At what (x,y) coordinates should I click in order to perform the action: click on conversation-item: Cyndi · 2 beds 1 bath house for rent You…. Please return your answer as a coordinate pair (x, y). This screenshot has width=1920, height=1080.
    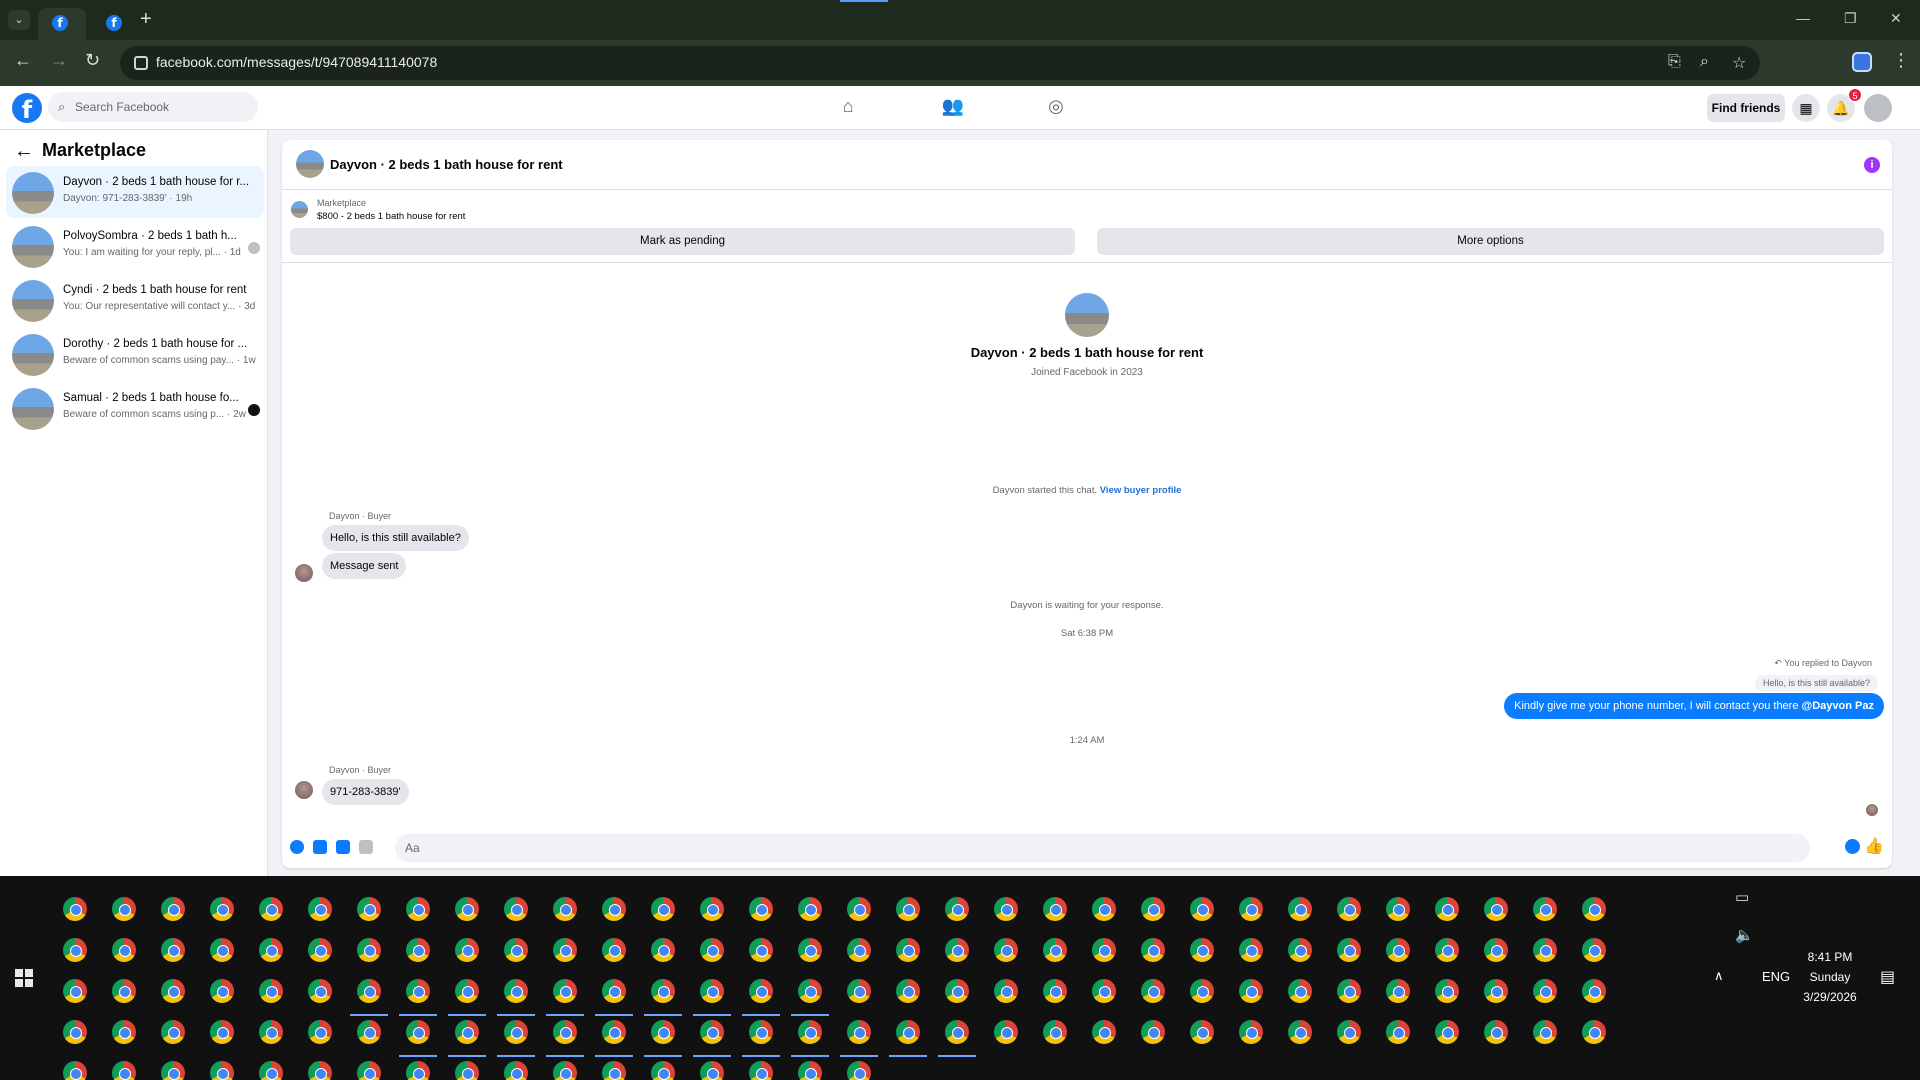
    Looking at the image, I should click on (135, 300).